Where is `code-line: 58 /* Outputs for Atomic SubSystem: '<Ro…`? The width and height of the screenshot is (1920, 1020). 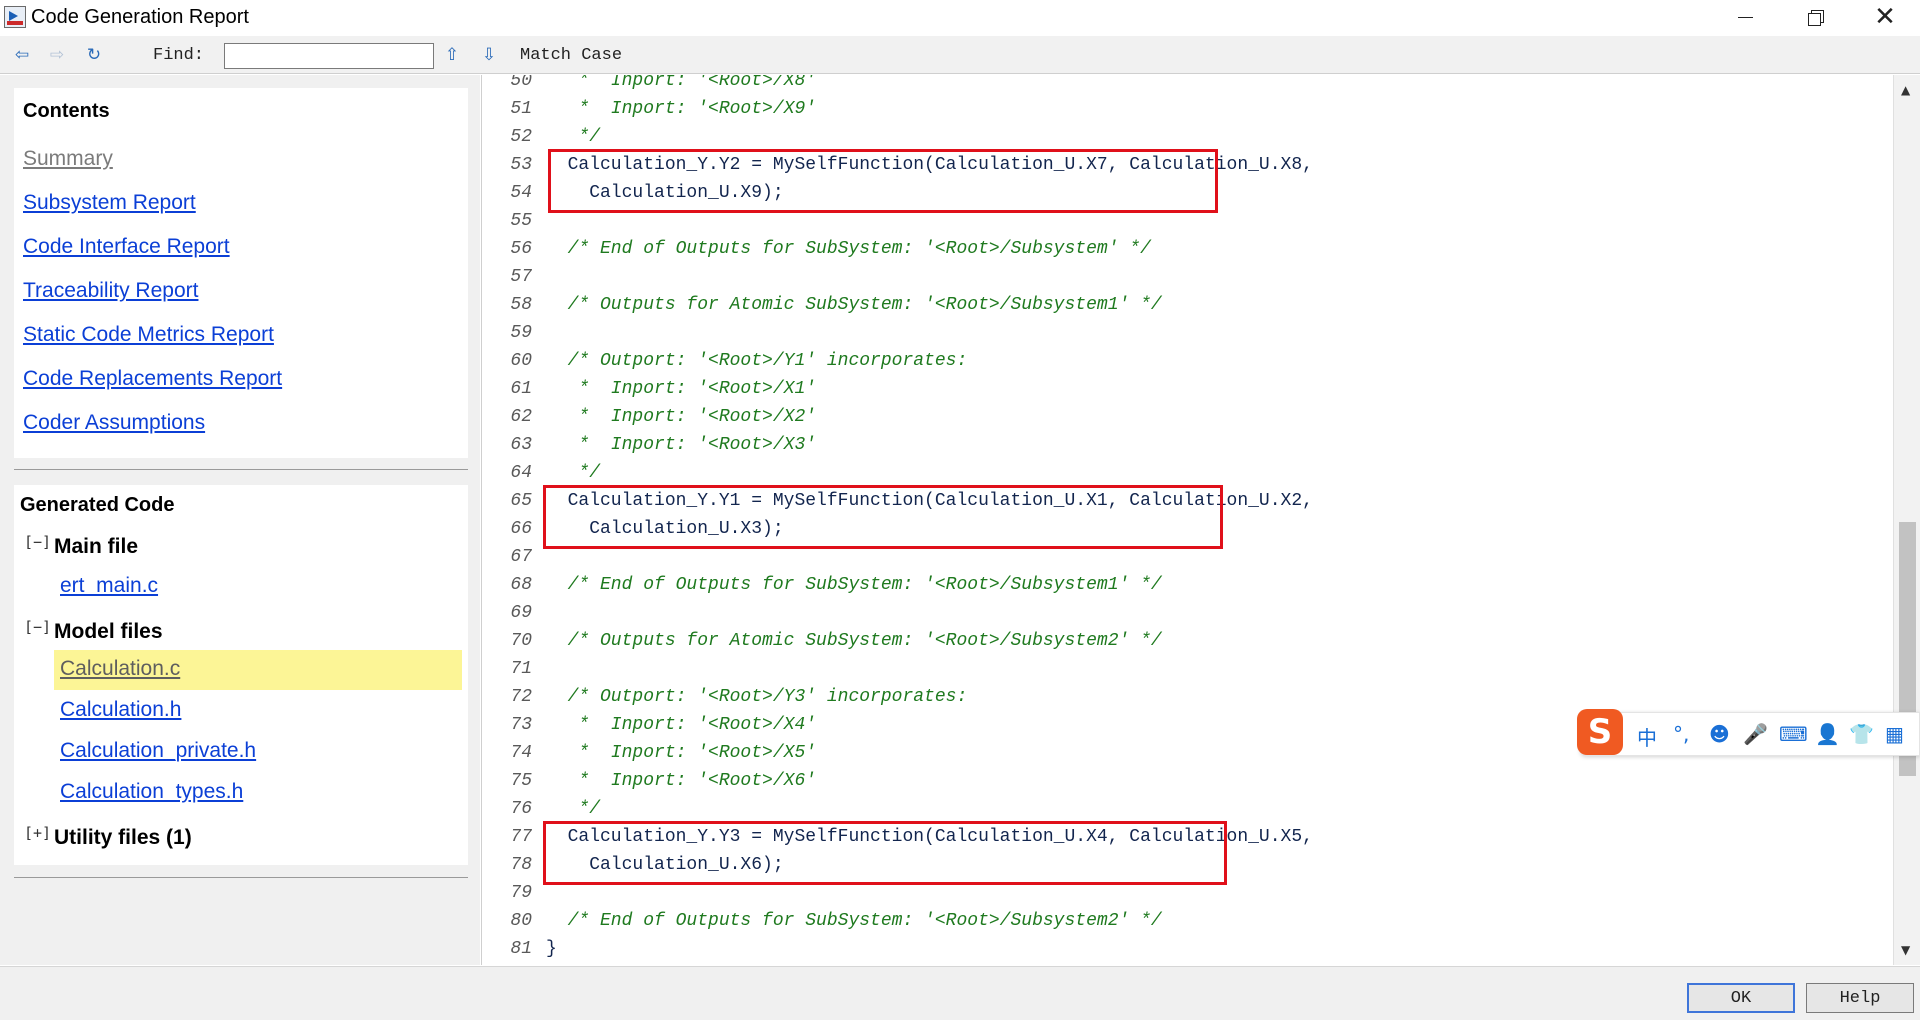
code-line: 58 /* Outputs for Atomic SubSystem: '<Ro… is located at coordinates (1182, 305).